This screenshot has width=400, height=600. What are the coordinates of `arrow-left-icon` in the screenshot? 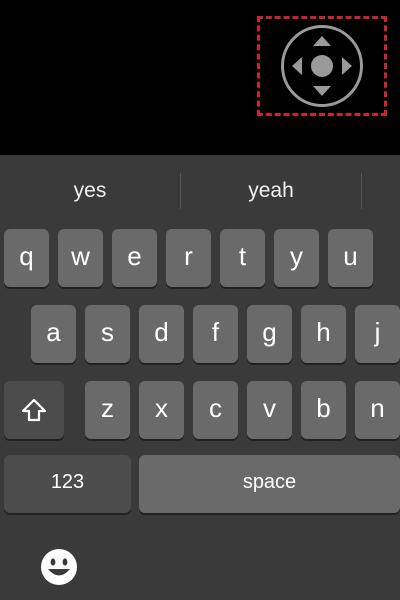 It's located at (297, 66).